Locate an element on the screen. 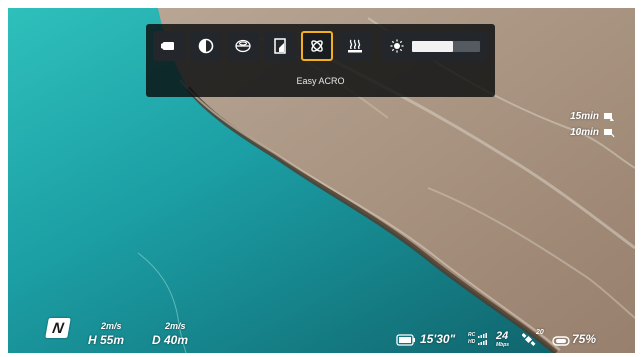 The width and height of the screenshot is (643, 357). return-home-time: 10min is located at coordinates (592, 132).